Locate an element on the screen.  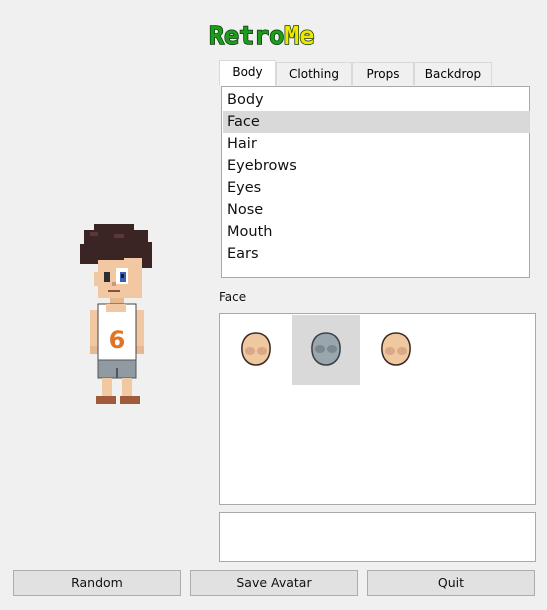
description-box is located at coordinates (377, 537).